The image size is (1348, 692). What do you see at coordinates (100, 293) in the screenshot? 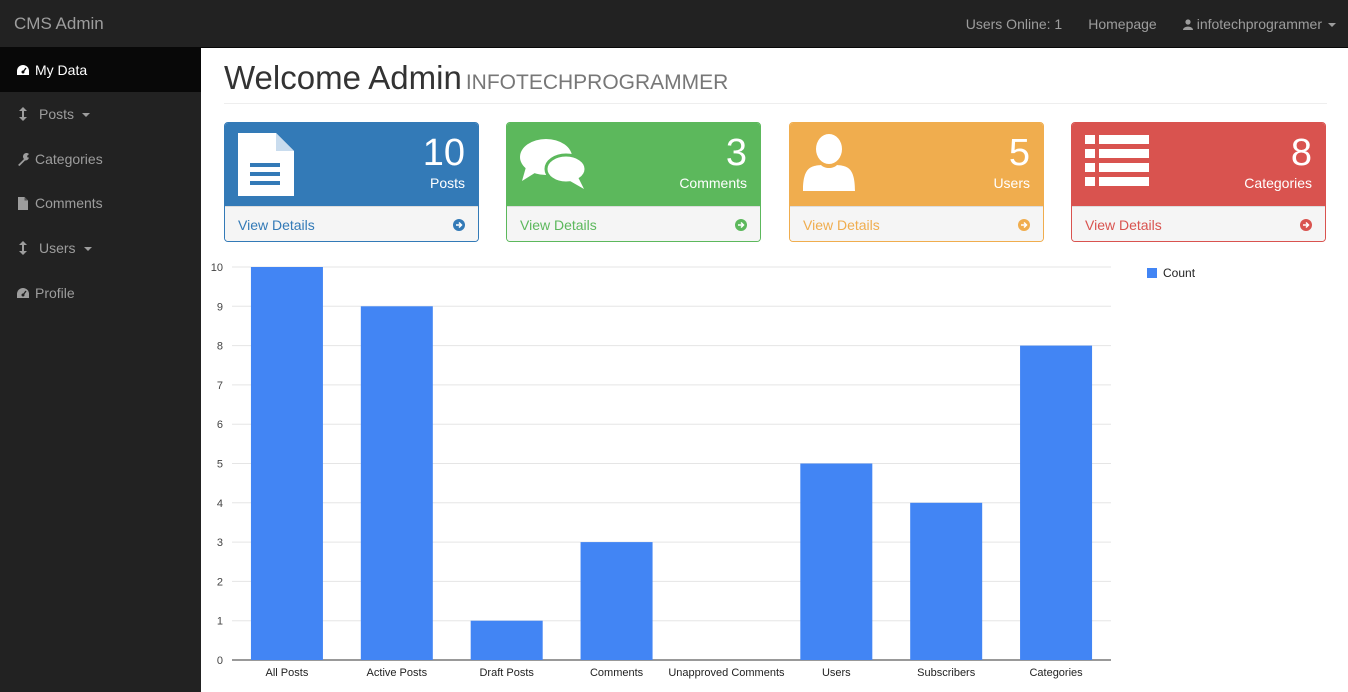
I see `sidebar-item-profile: Profile` at bounding box center [100, 293].